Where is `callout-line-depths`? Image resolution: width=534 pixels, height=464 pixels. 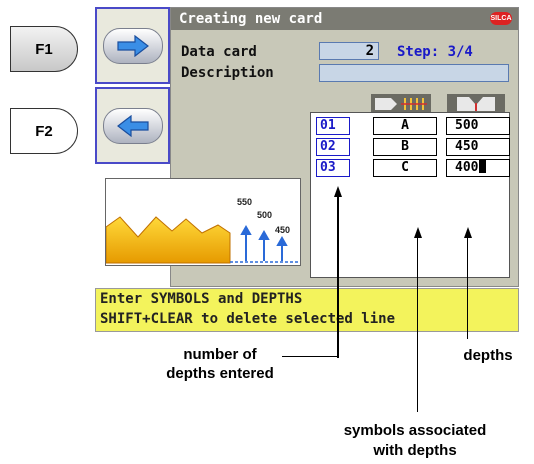
callout-line-depths is located at coordinates (467, 288).